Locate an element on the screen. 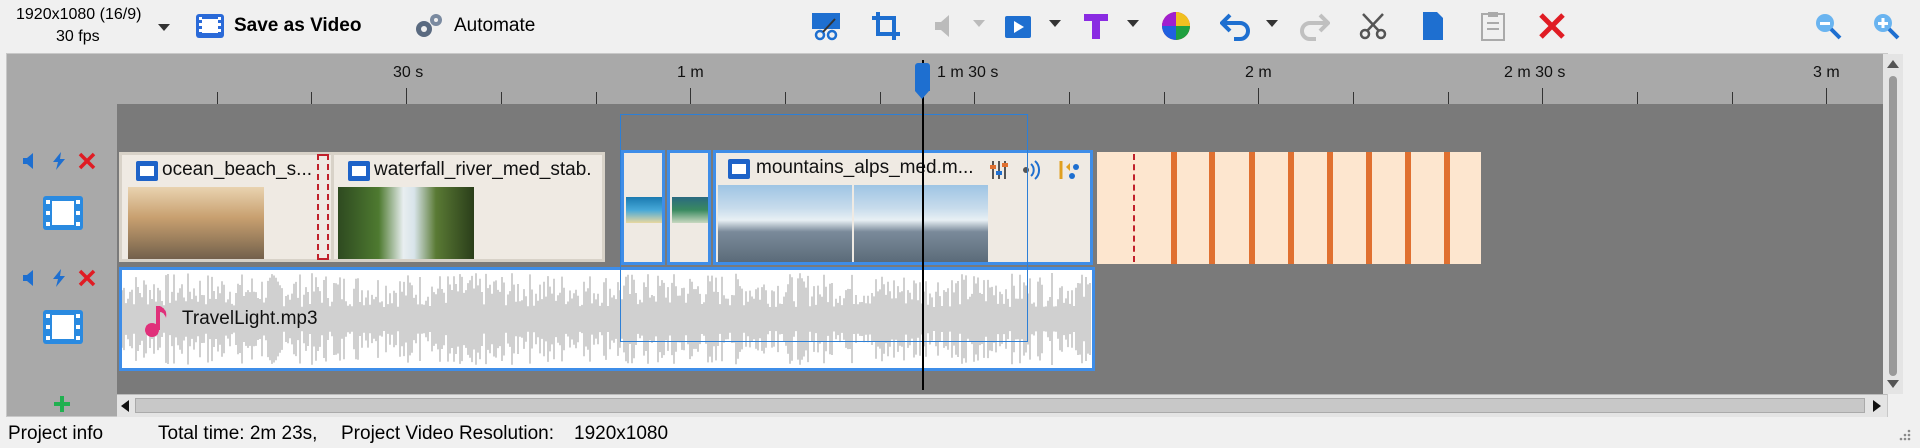 Image resolution: width=1920 pixels, height=448 pixels. audio-track-icon is located at coordinates (63, 327).